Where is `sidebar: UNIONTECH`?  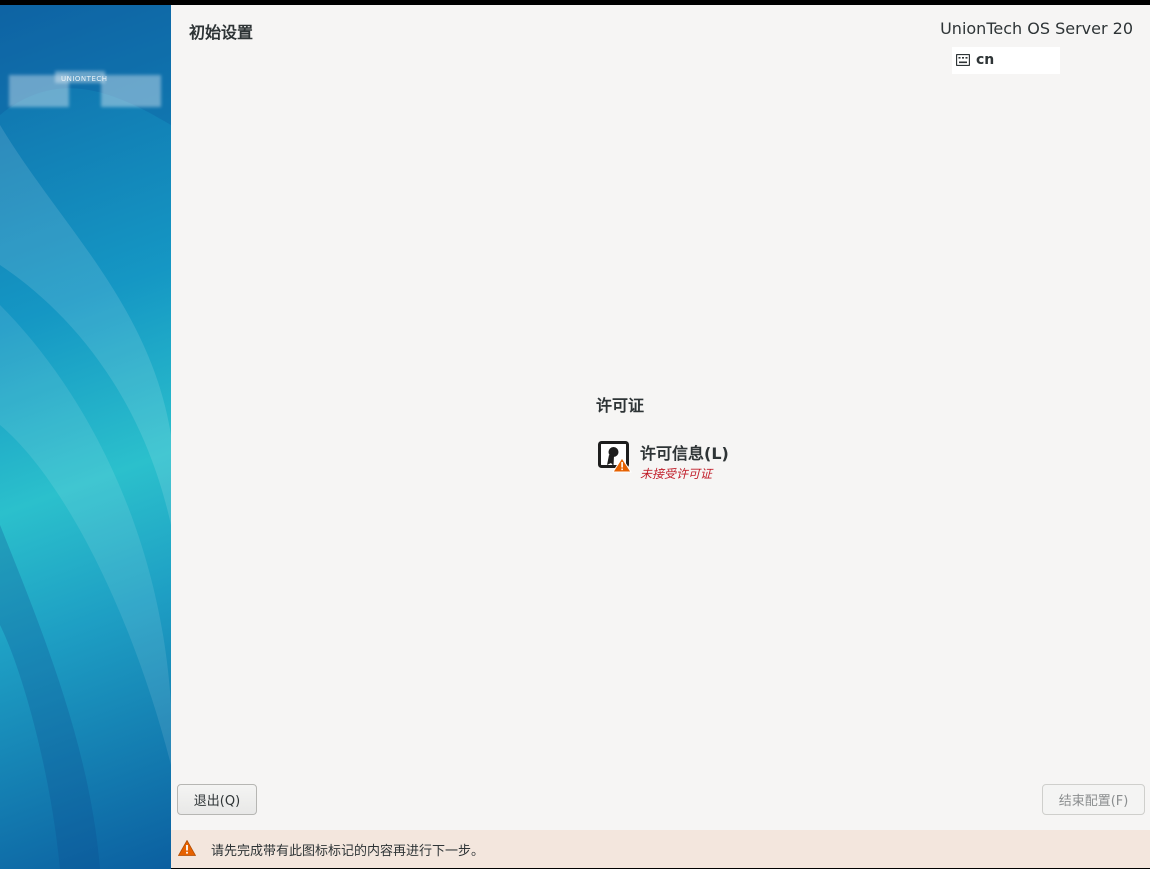
sidebar: UNIONTECH is located at coordinates (85, 437).